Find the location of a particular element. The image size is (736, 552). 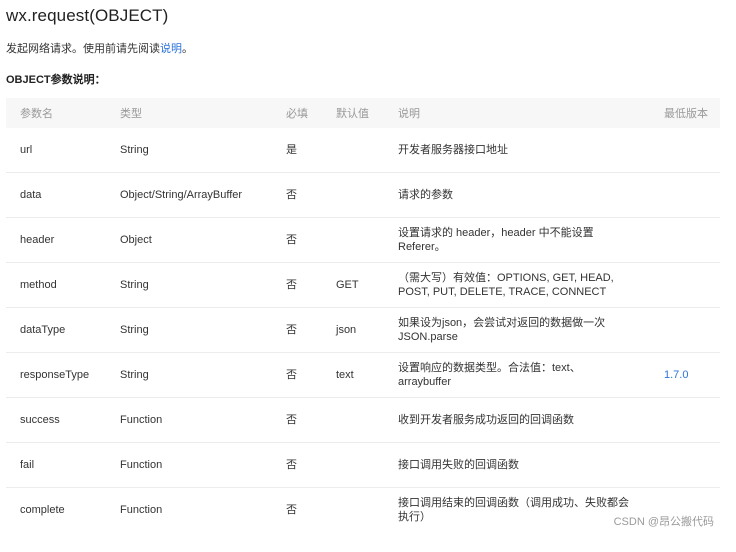

param-name: url is located at coordinates (56, 150).